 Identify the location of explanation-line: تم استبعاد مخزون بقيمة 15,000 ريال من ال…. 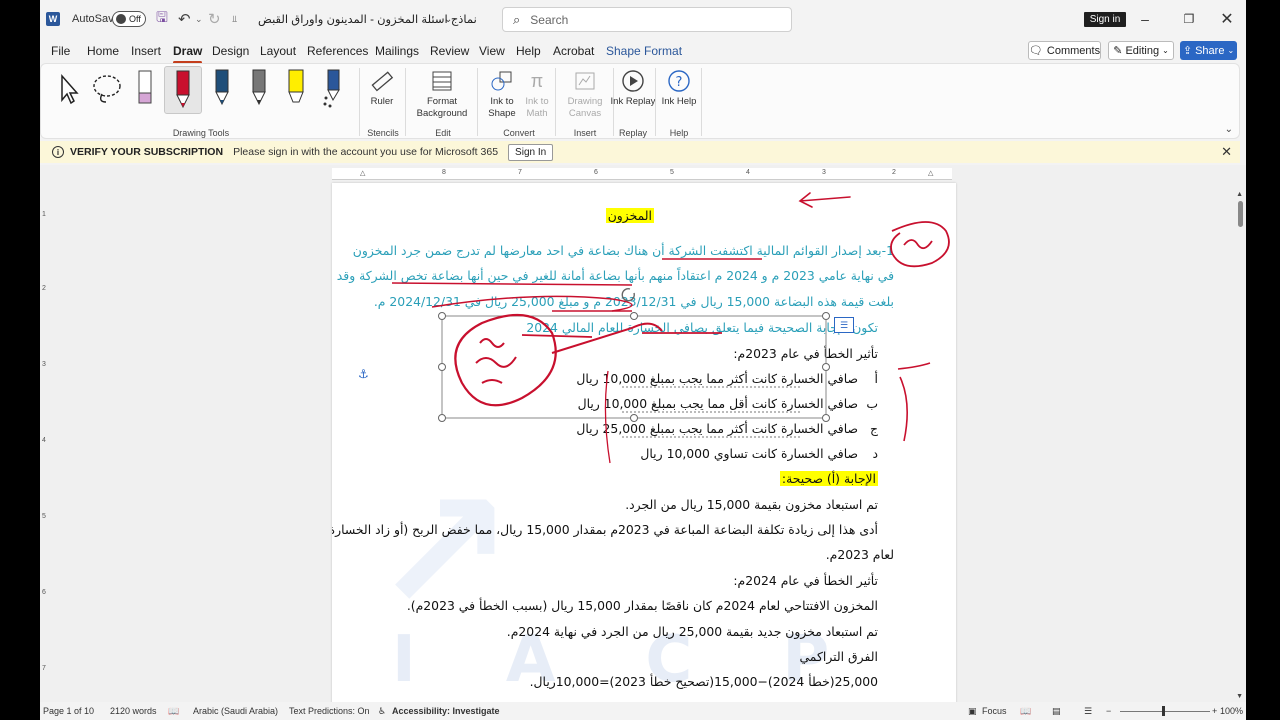
(751, 504).